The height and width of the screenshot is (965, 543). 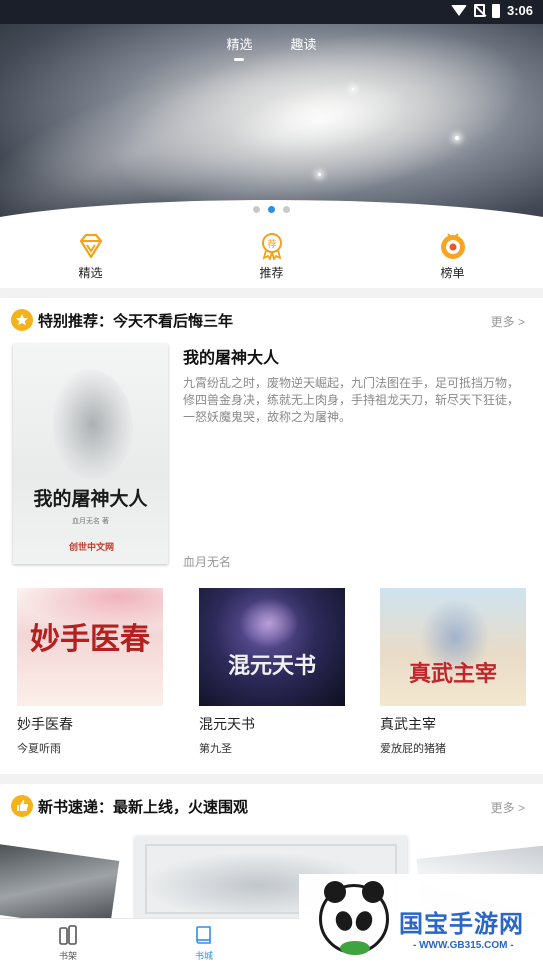 I want to click on nav-label: 书架, so click(x=67, y=956).